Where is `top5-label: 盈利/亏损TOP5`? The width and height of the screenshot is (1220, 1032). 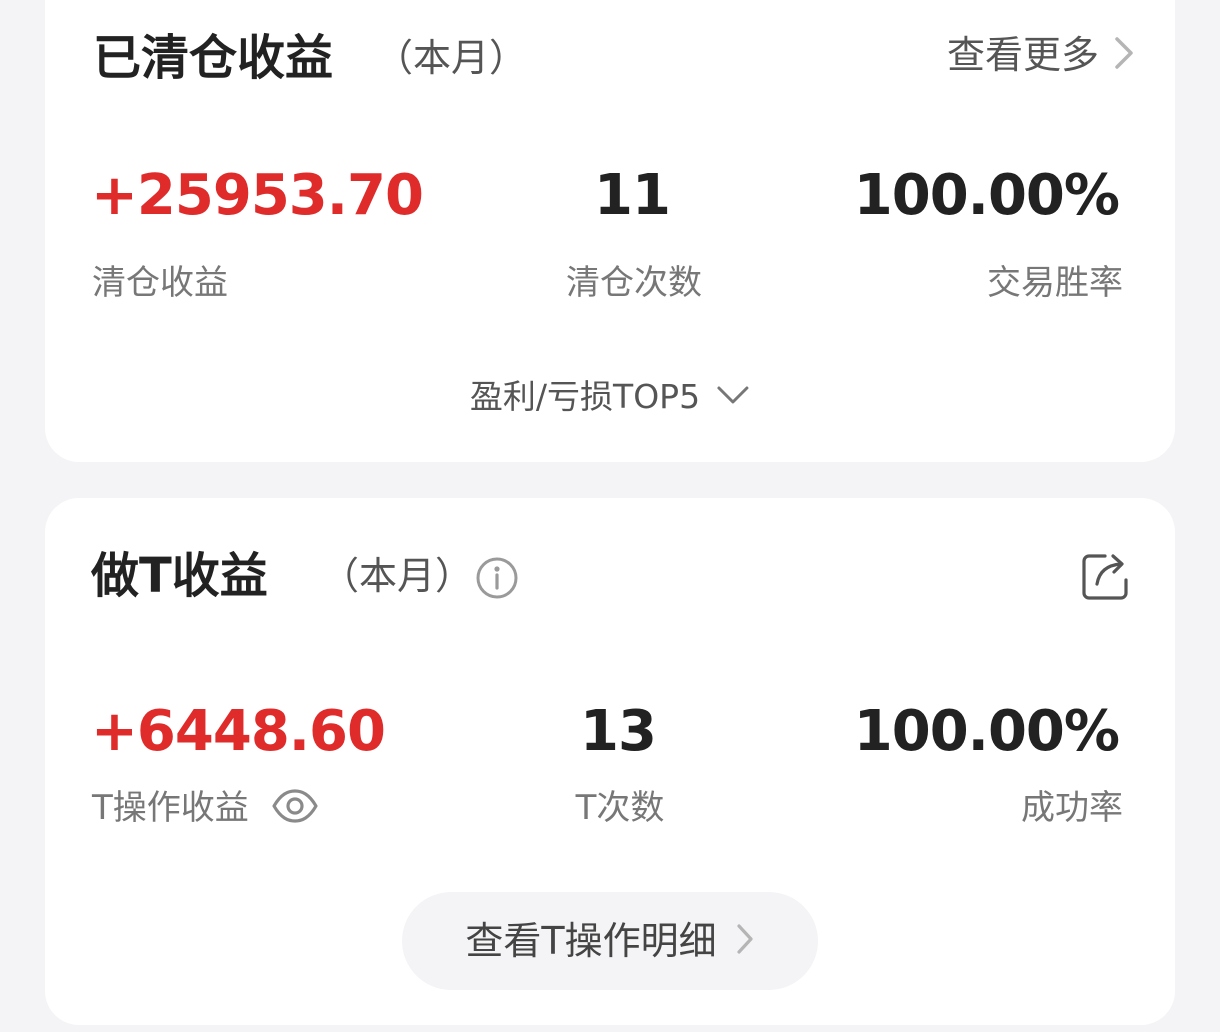 top5-label: 盈利/亏损TOP5 is located at coordinates (585, 396).